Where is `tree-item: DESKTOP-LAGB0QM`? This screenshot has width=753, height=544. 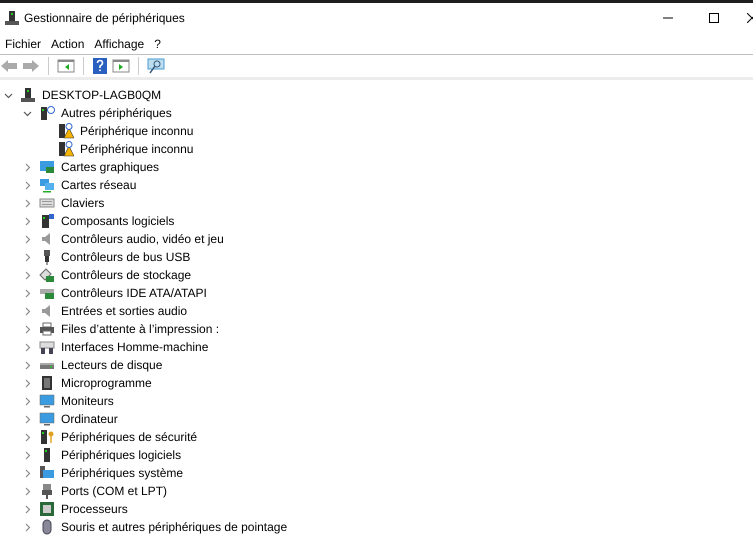 tree-item: DESKTOP-LAGB0QM is located at coordinates (102, 95).